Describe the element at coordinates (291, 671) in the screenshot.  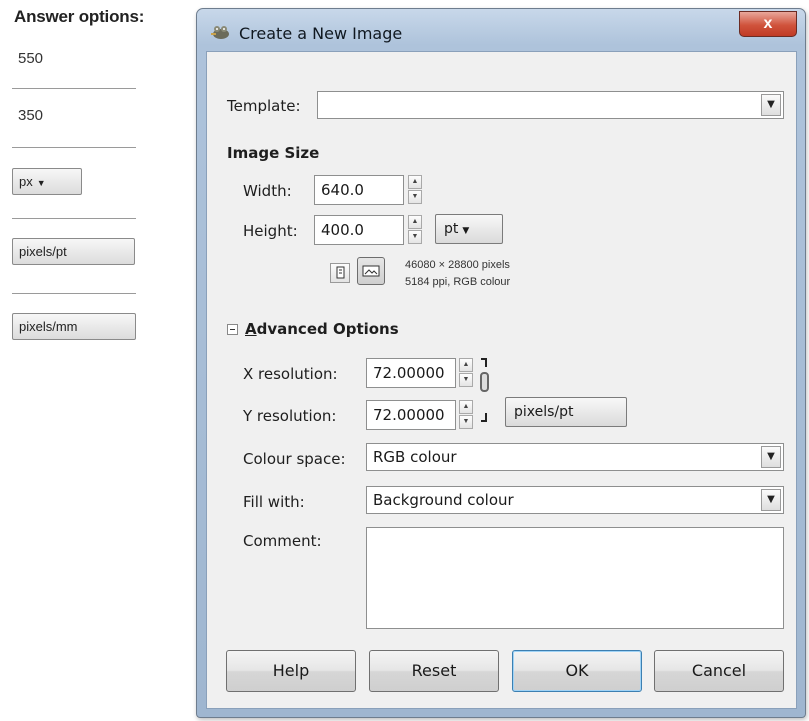
I see `help-button: Help` at that location.